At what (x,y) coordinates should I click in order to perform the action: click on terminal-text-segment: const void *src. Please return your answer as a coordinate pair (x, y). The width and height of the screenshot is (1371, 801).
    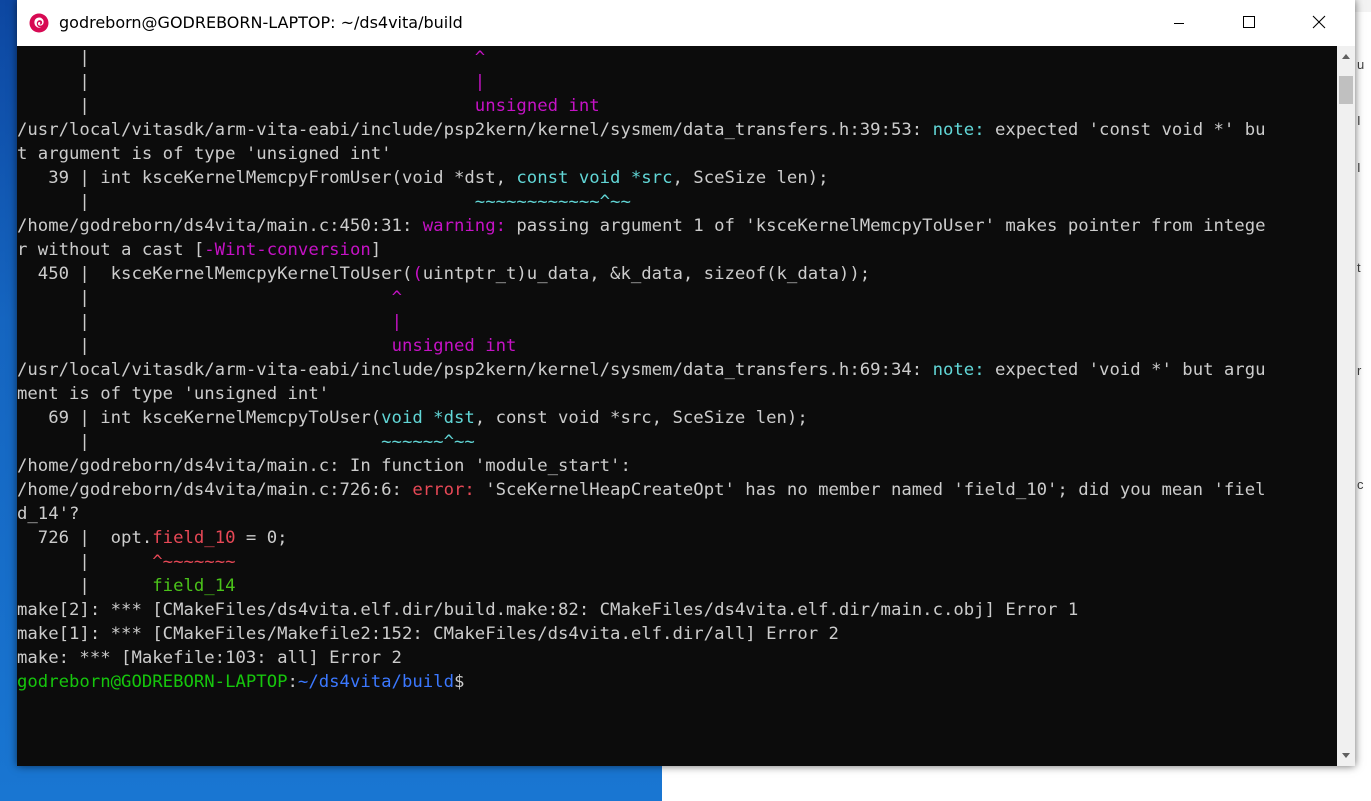
    Looking at the image, I should click on (594, 178).